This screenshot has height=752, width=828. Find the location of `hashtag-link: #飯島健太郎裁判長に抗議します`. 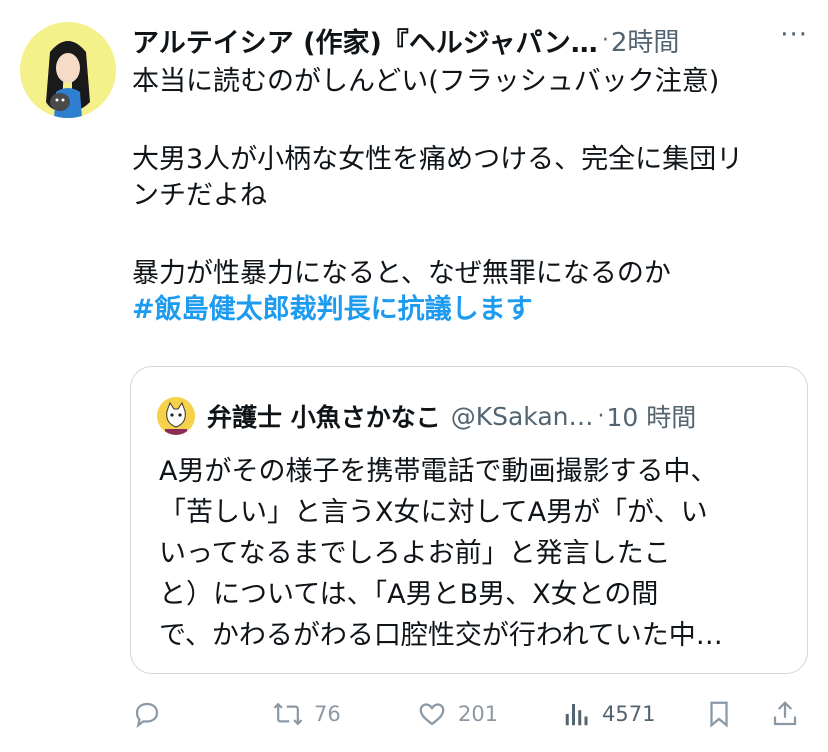

hashtag-link: #飯島健太郎裁判長に抗議します is located at coordinates (477, 310).